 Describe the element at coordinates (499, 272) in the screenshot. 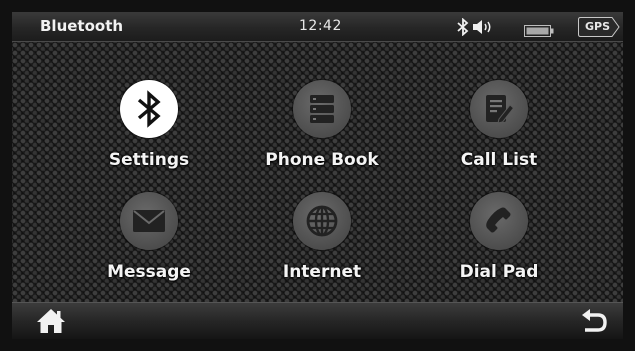

I see `menu-item-label: Dial Pad` at that location.